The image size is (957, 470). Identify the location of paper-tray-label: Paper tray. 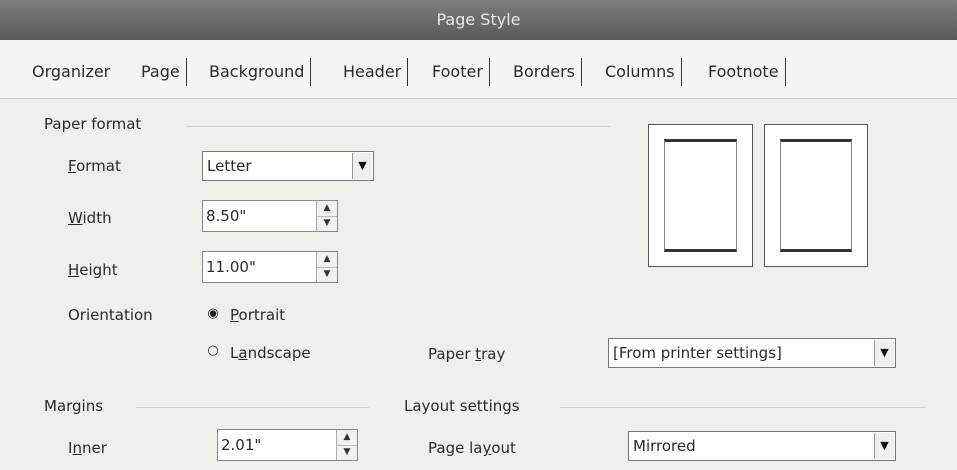
(467, 354).